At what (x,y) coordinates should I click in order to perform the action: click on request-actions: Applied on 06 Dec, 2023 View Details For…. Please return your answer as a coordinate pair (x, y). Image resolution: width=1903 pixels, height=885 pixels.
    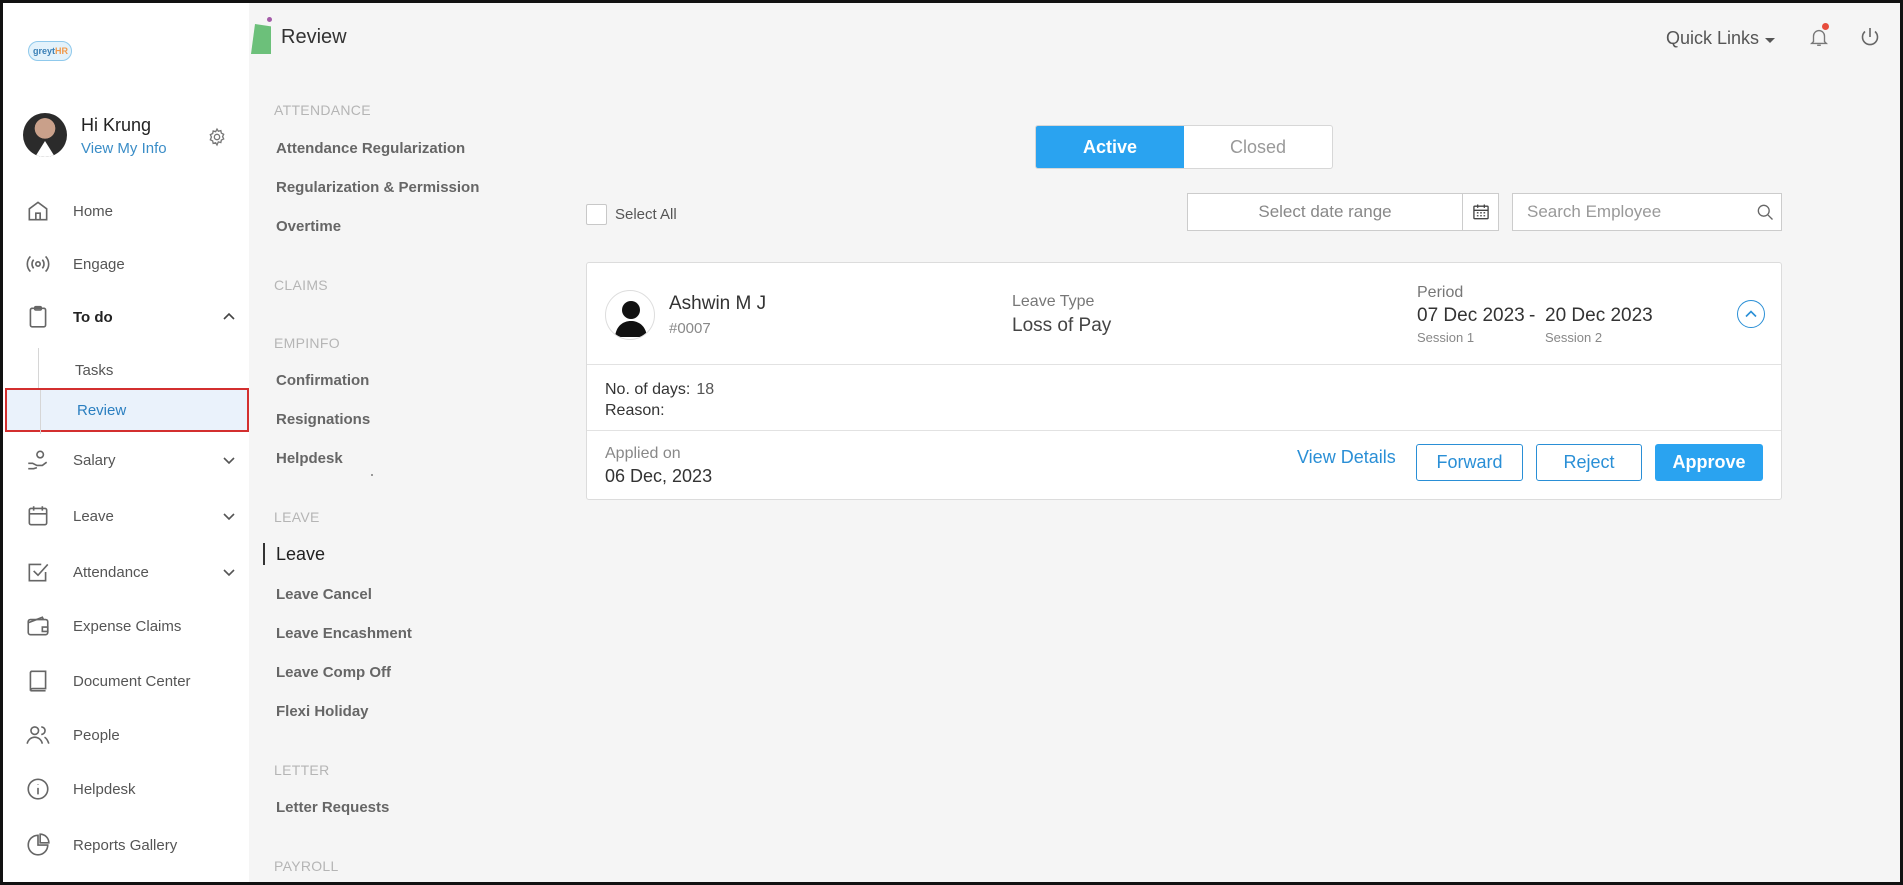
    Looking at the image, I should click on (1184, 466).